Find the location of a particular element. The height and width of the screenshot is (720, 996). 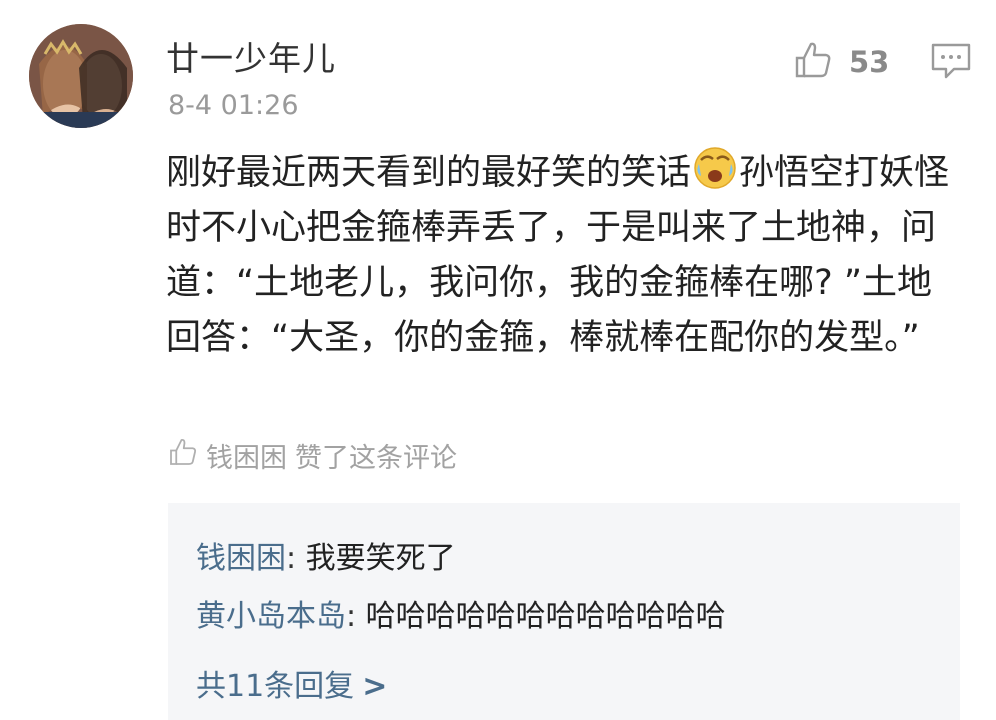

crying-laughing-emoji is located at coordinates (715, 168).